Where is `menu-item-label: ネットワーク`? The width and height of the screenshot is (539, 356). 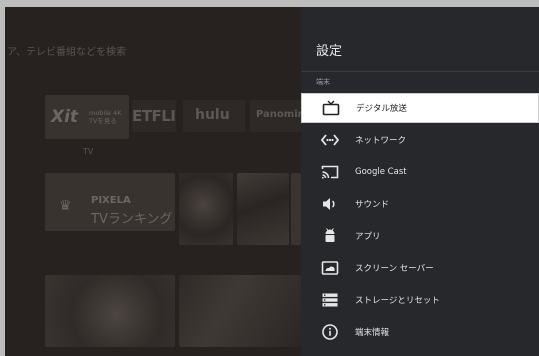 menu-item-label: ネットワーク is located at coordinates (381, 141).